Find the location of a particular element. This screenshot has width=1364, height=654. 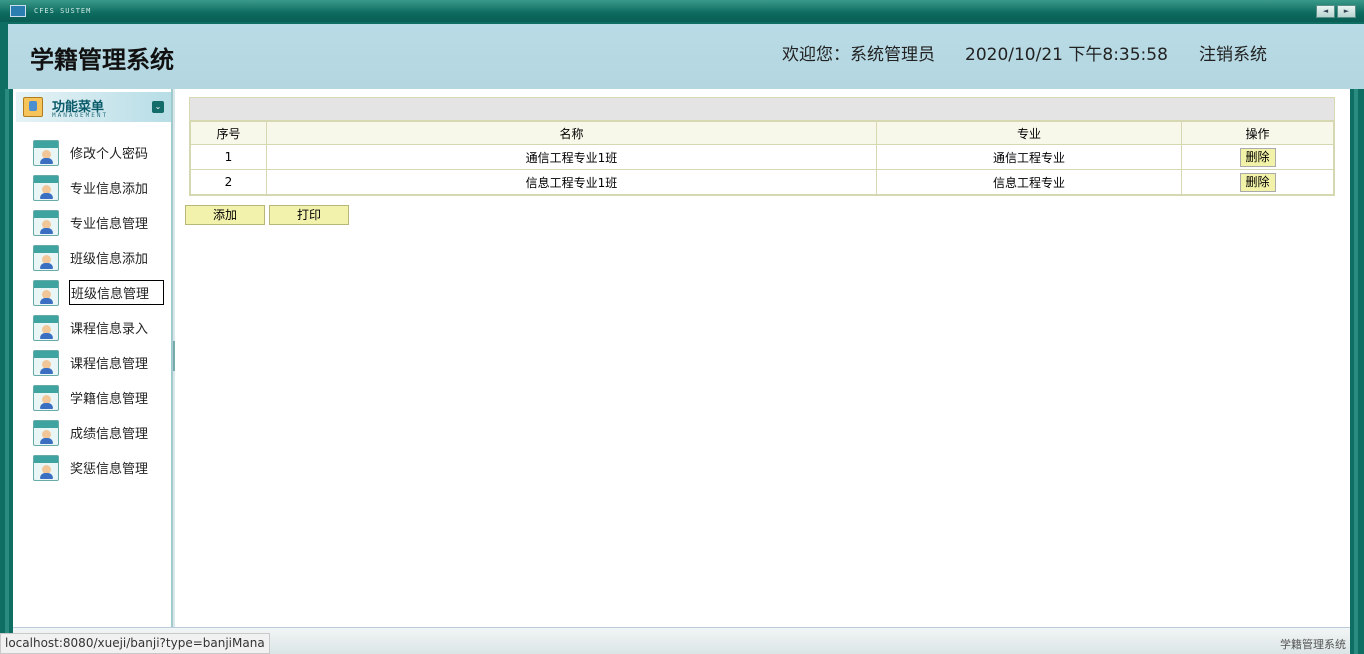

system-label: CFES SUSTEM is located at coordinates (63, 11).